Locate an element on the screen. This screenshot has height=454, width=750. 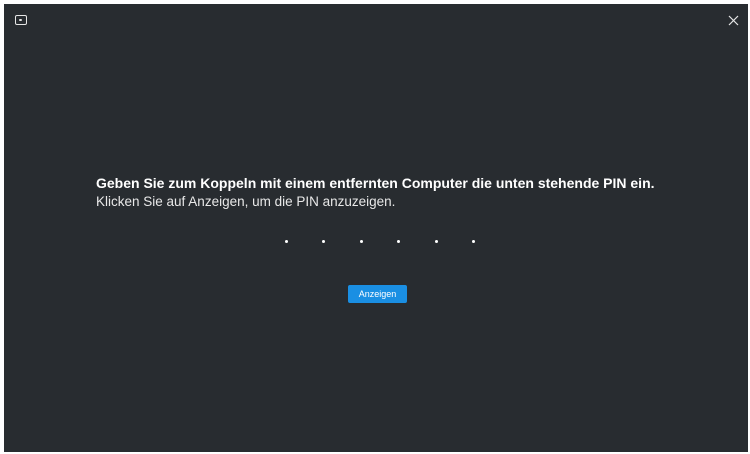
close-icon is located at coordinates (733, 20).